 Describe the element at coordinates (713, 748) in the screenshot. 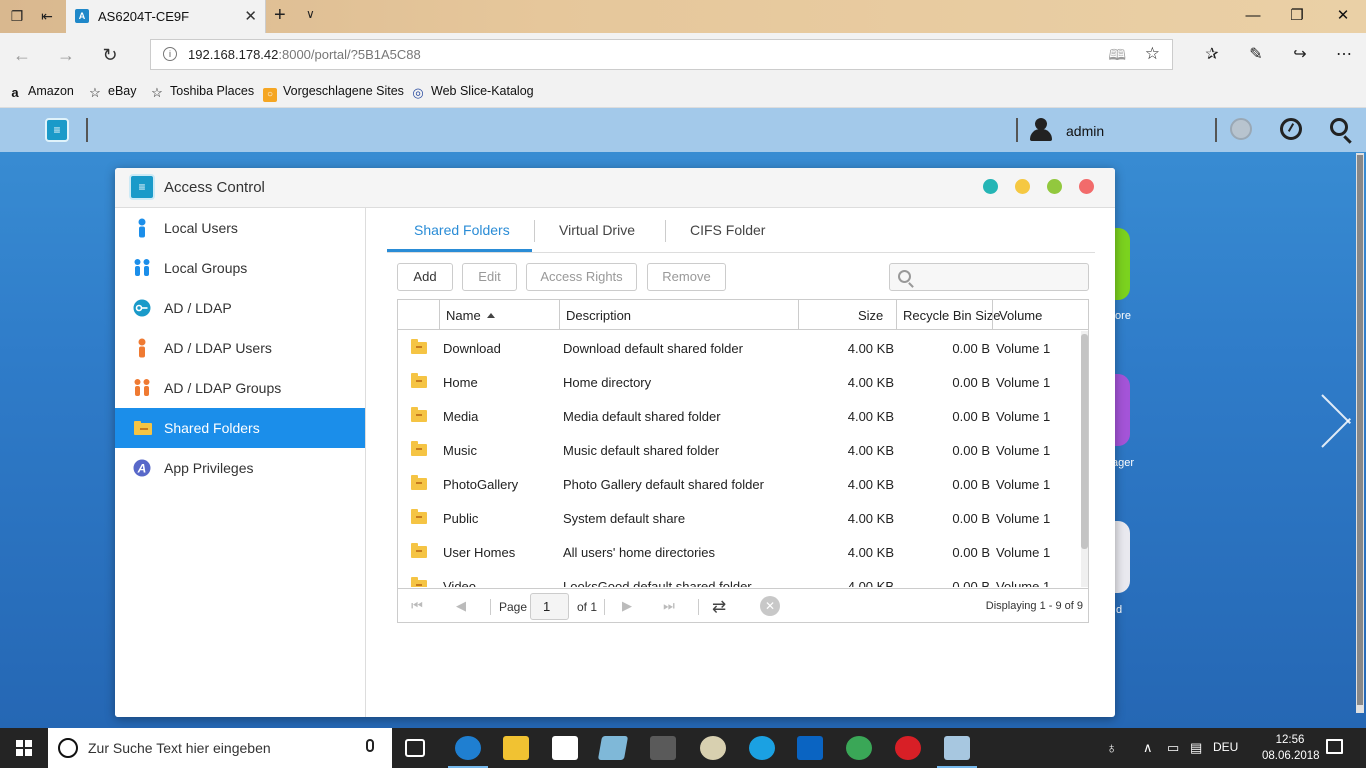

I see `disc-icon` at that location.